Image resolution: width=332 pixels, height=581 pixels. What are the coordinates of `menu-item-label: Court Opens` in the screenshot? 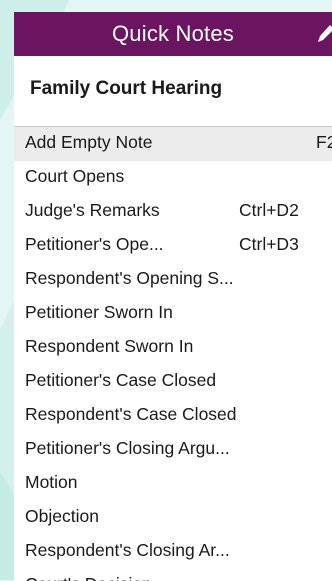 It's located at (75, 176).